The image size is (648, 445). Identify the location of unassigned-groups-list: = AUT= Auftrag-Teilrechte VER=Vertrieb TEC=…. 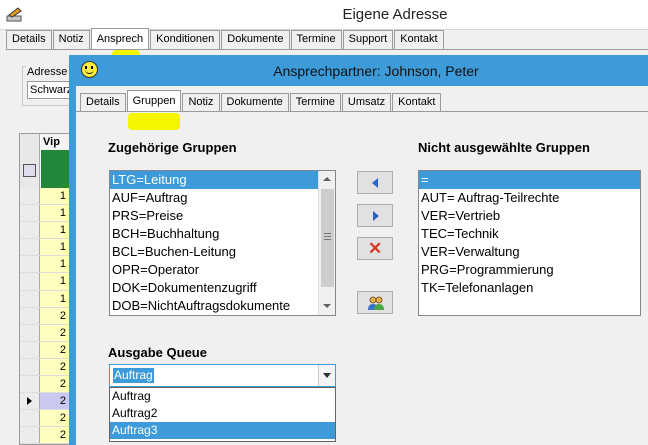
(529, 243).